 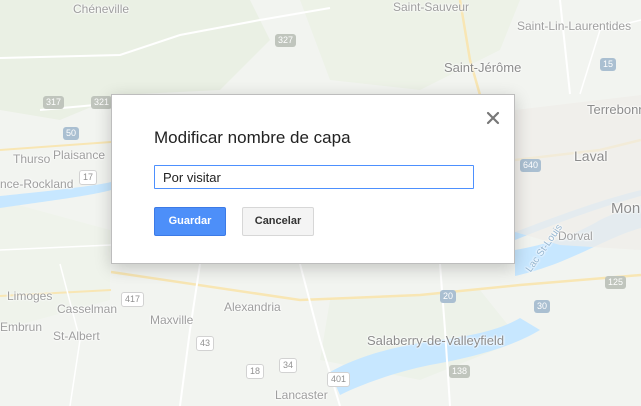 I want to click on close-icon, so click(x=493, y=118).